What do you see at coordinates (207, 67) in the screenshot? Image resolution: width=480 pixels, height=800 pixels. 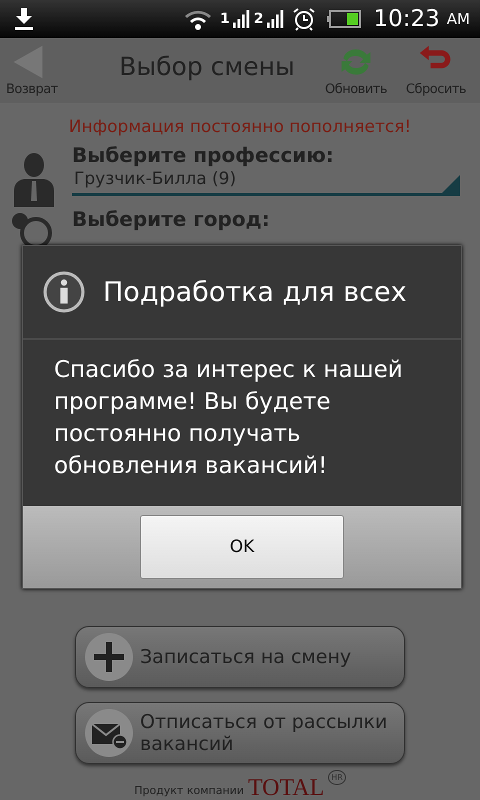 I see `screen-title: Выбор смены` at bounding box center [207, 67].